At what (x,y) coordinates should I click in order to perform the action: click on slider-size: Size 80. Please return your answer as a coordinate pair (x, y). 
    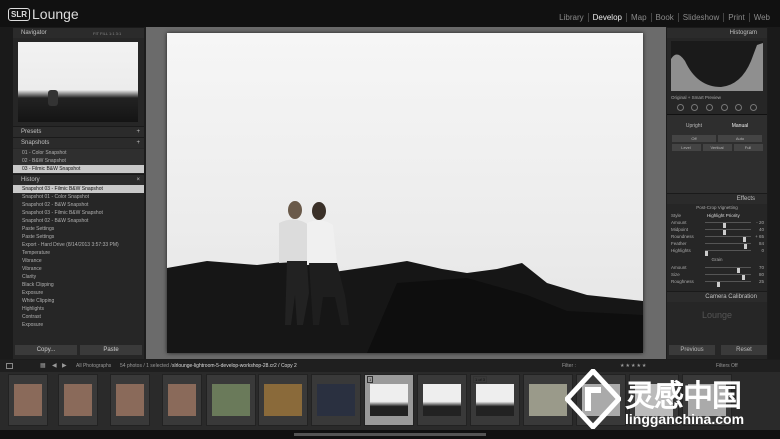
    Looking at the image, I should click on (717, 275).